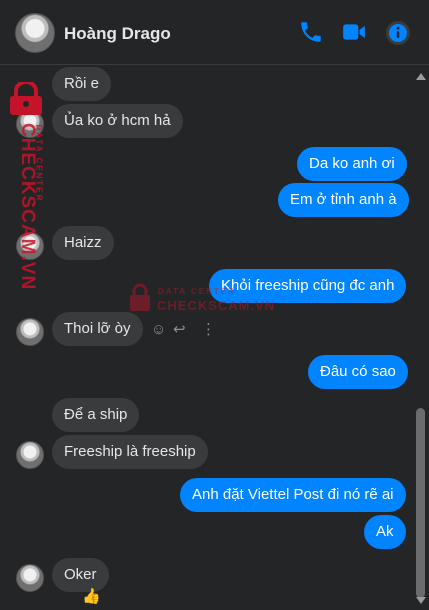  I want to click on message-incoming: Ủa ko ở hcm hả, so click(117, 121).